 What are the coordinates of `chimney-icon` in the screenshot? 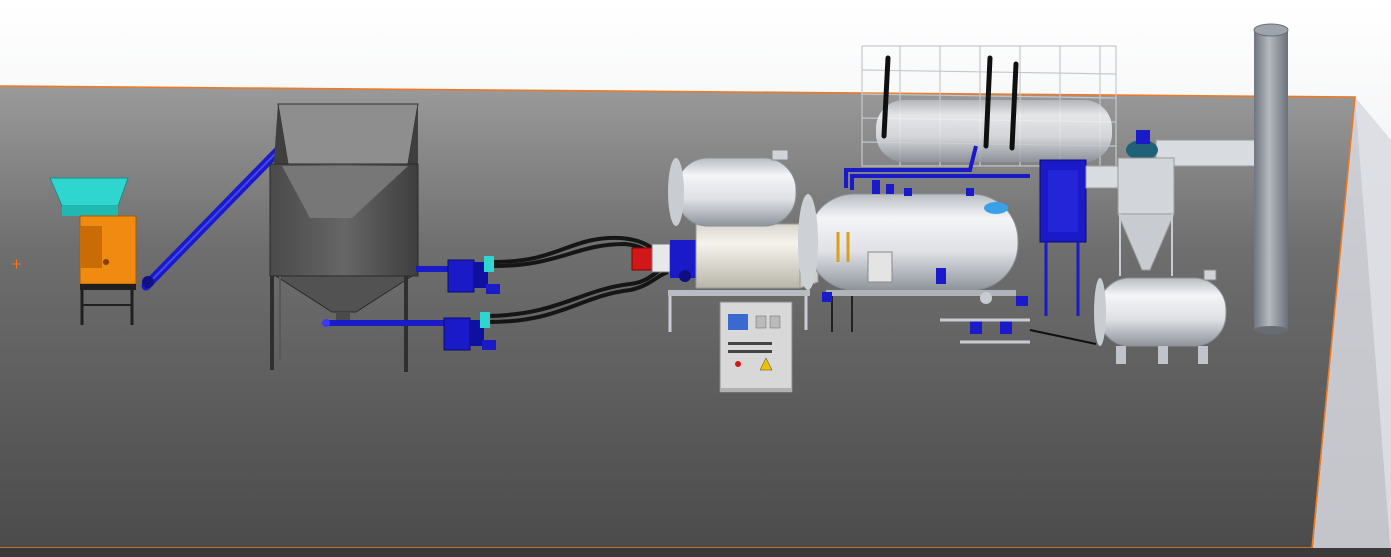 It's located at (1271, 178).